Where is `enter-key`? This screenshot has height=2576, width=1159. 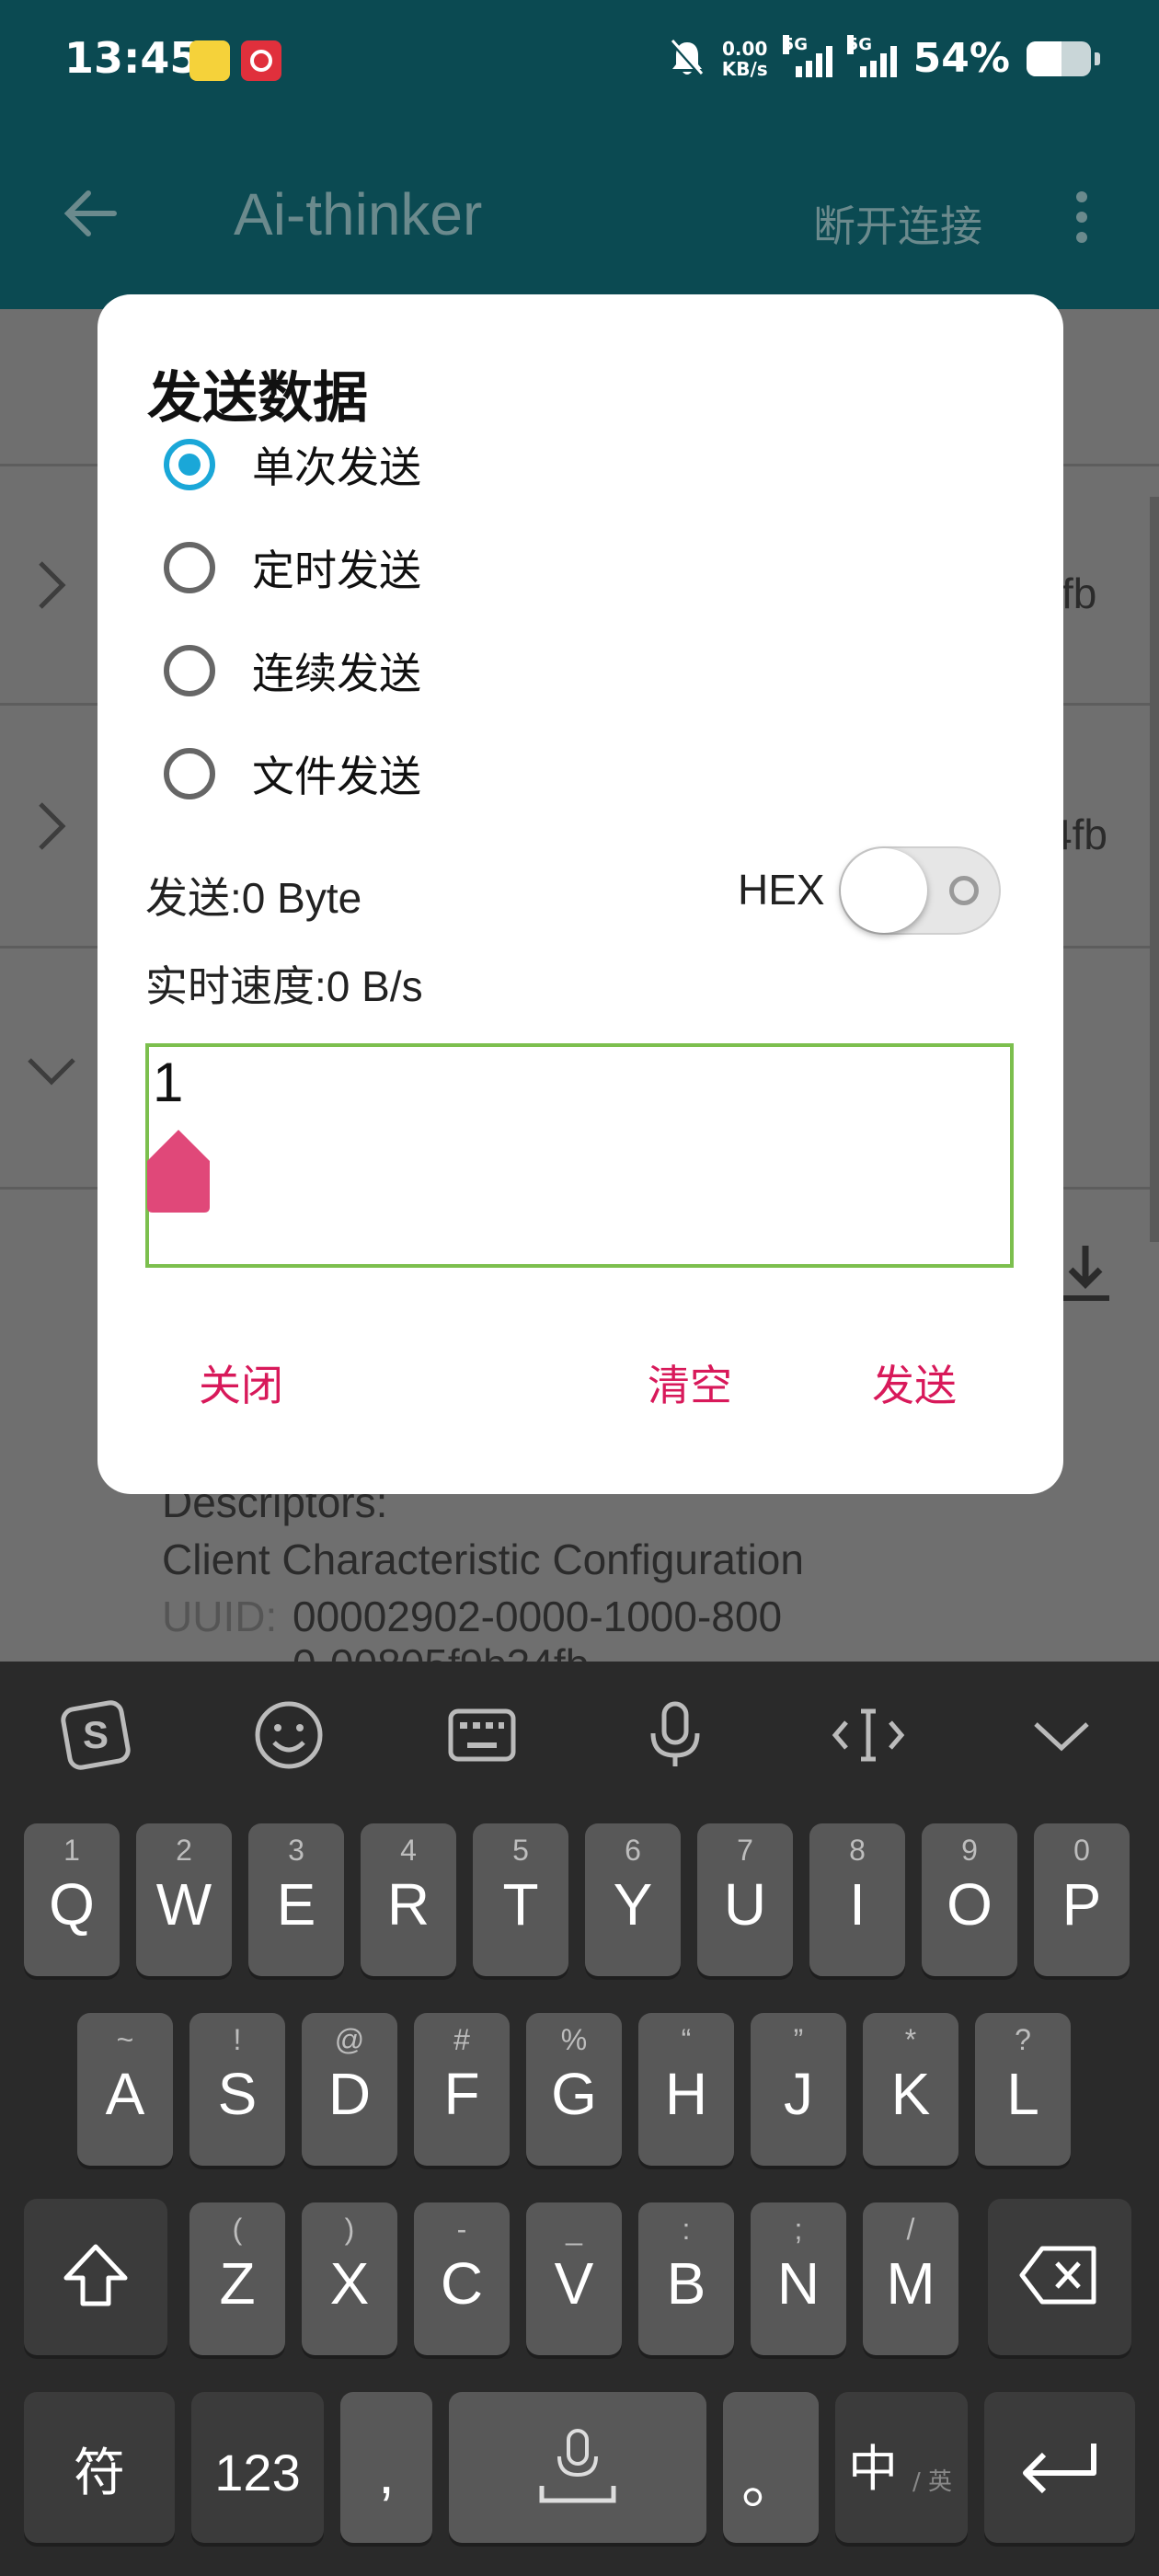 enter-key is located at coordinates (1059, 2467).